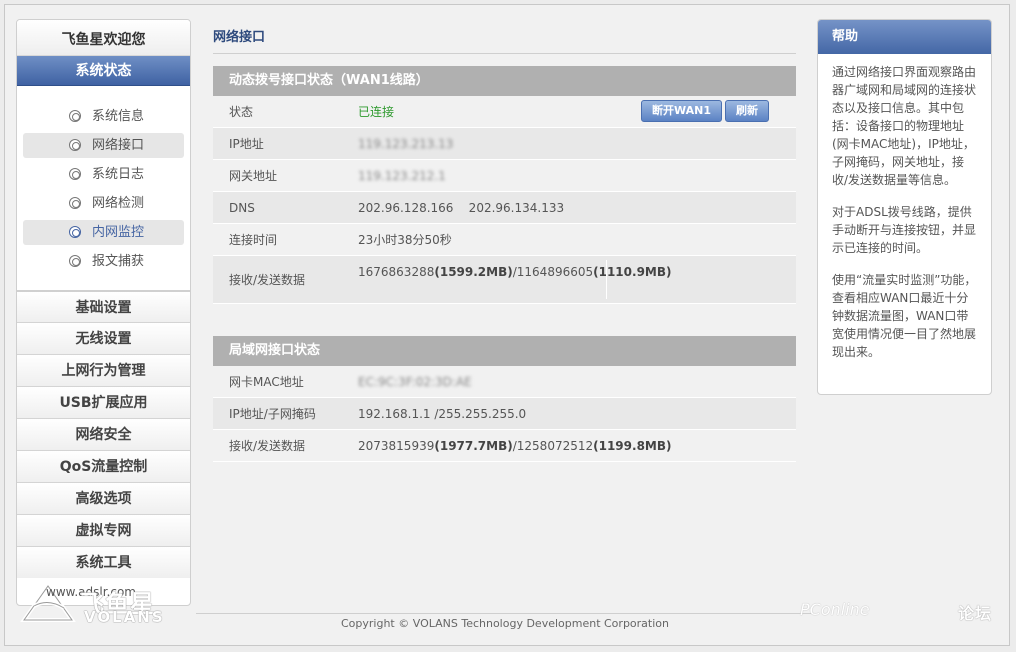 The image size is (1016, 652). Describe the element at coordinates (632, 272) in the screenshot. I see `wan-tx-human: (1110.9MB)` at that location.